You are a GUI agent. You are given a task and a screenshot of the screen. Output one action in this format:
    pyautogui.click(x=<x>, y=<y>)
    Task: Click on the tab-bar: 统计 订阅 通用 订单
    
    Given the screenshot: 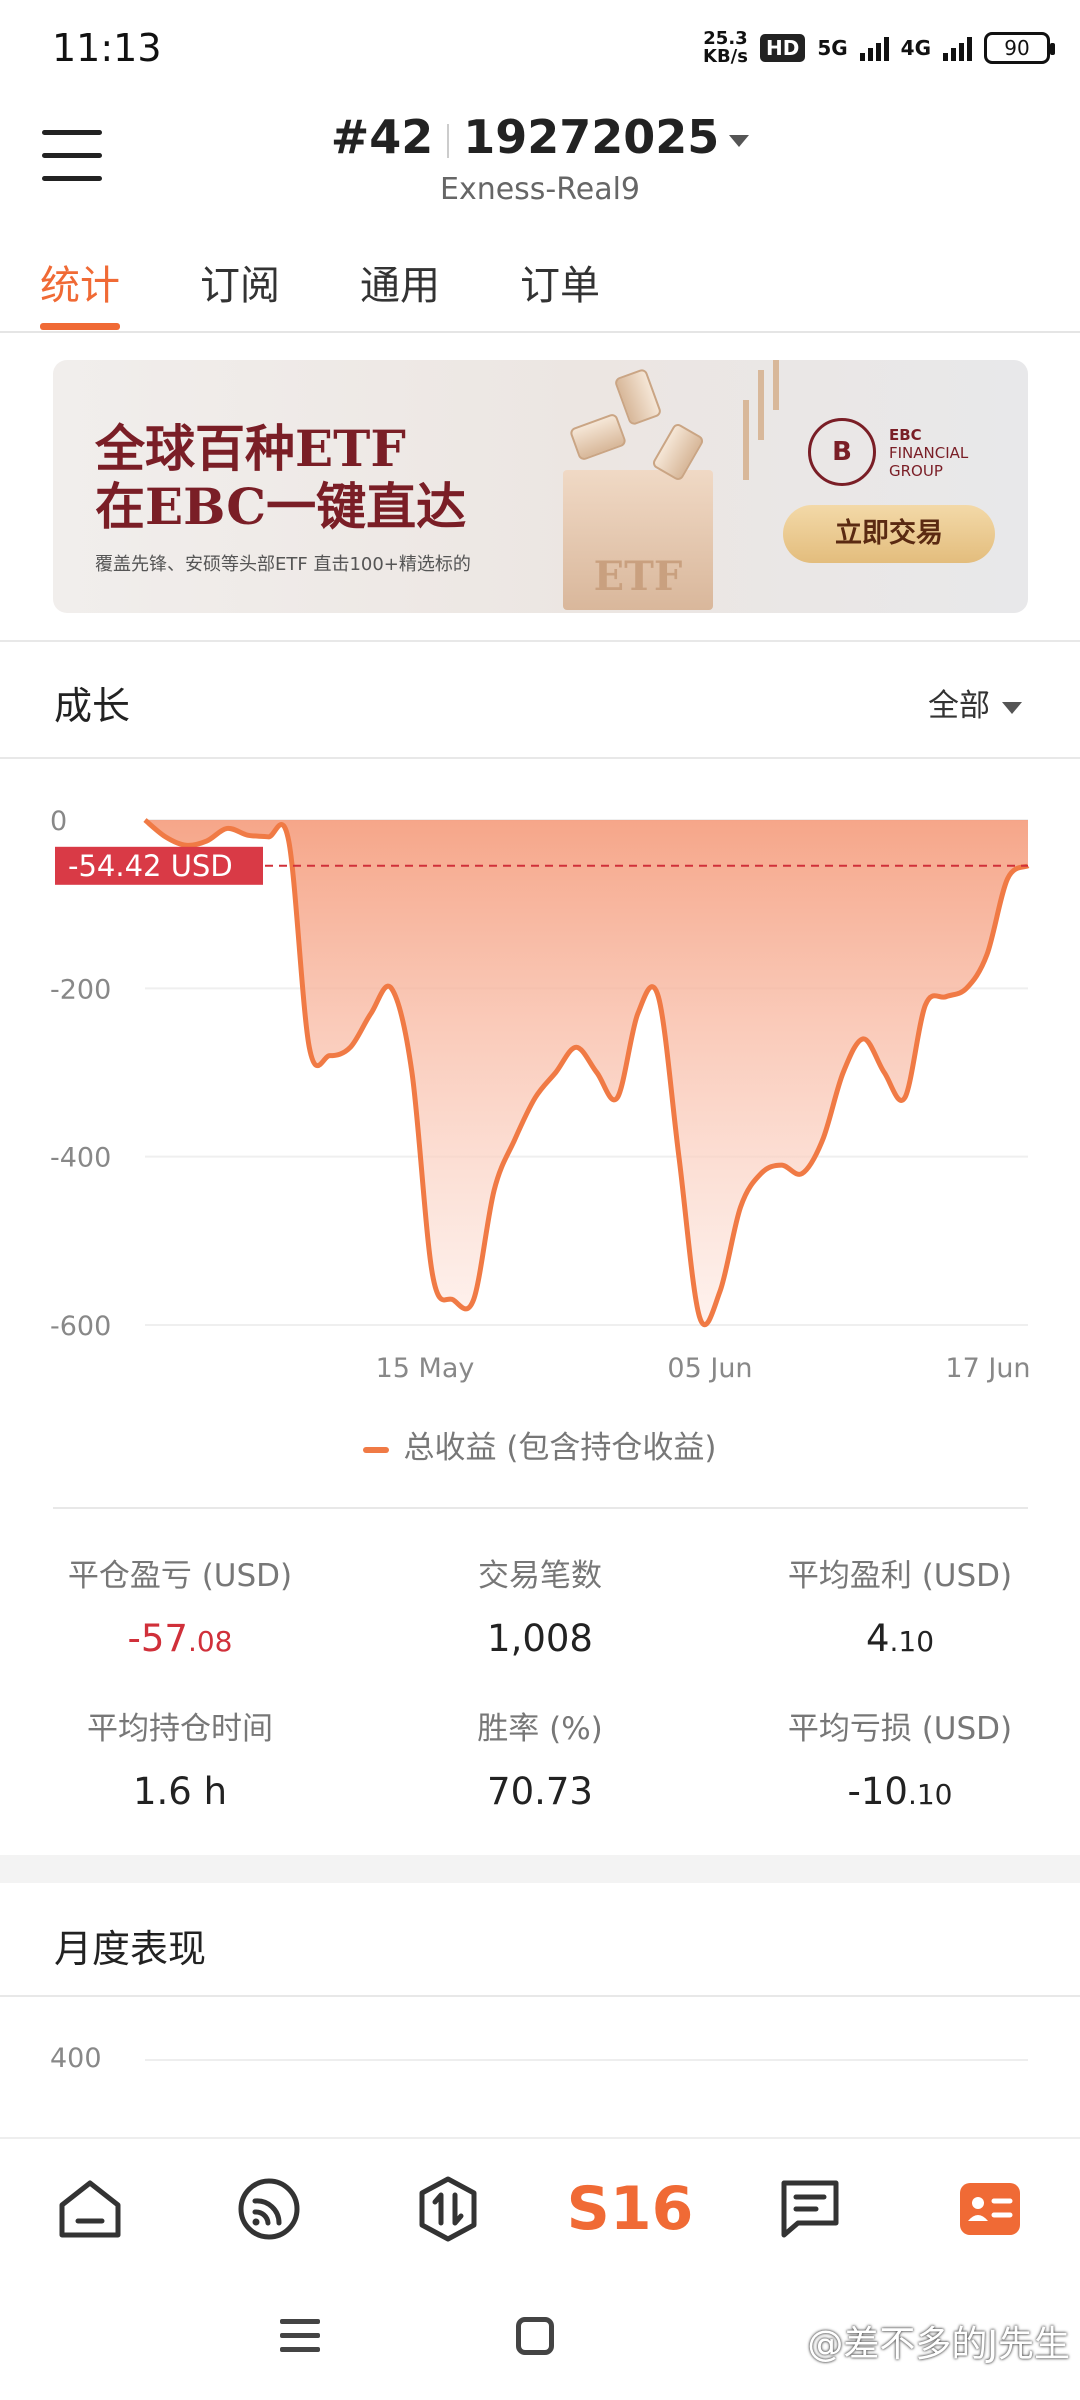 What is the action you would take?
    pyautogui.click(x=540, y=289)
    